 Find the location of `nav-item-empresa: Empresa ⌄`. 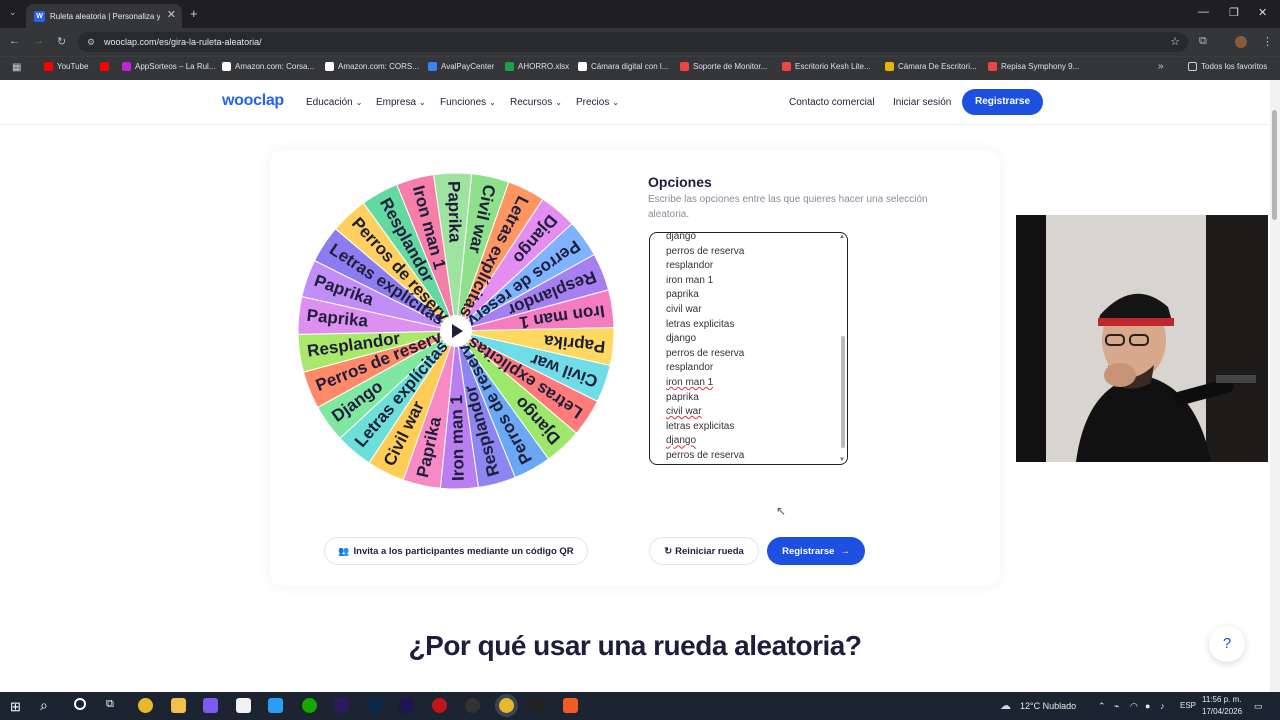

nav-item-empresa: Empresa ⌄ is located at coordinates (401, 102).